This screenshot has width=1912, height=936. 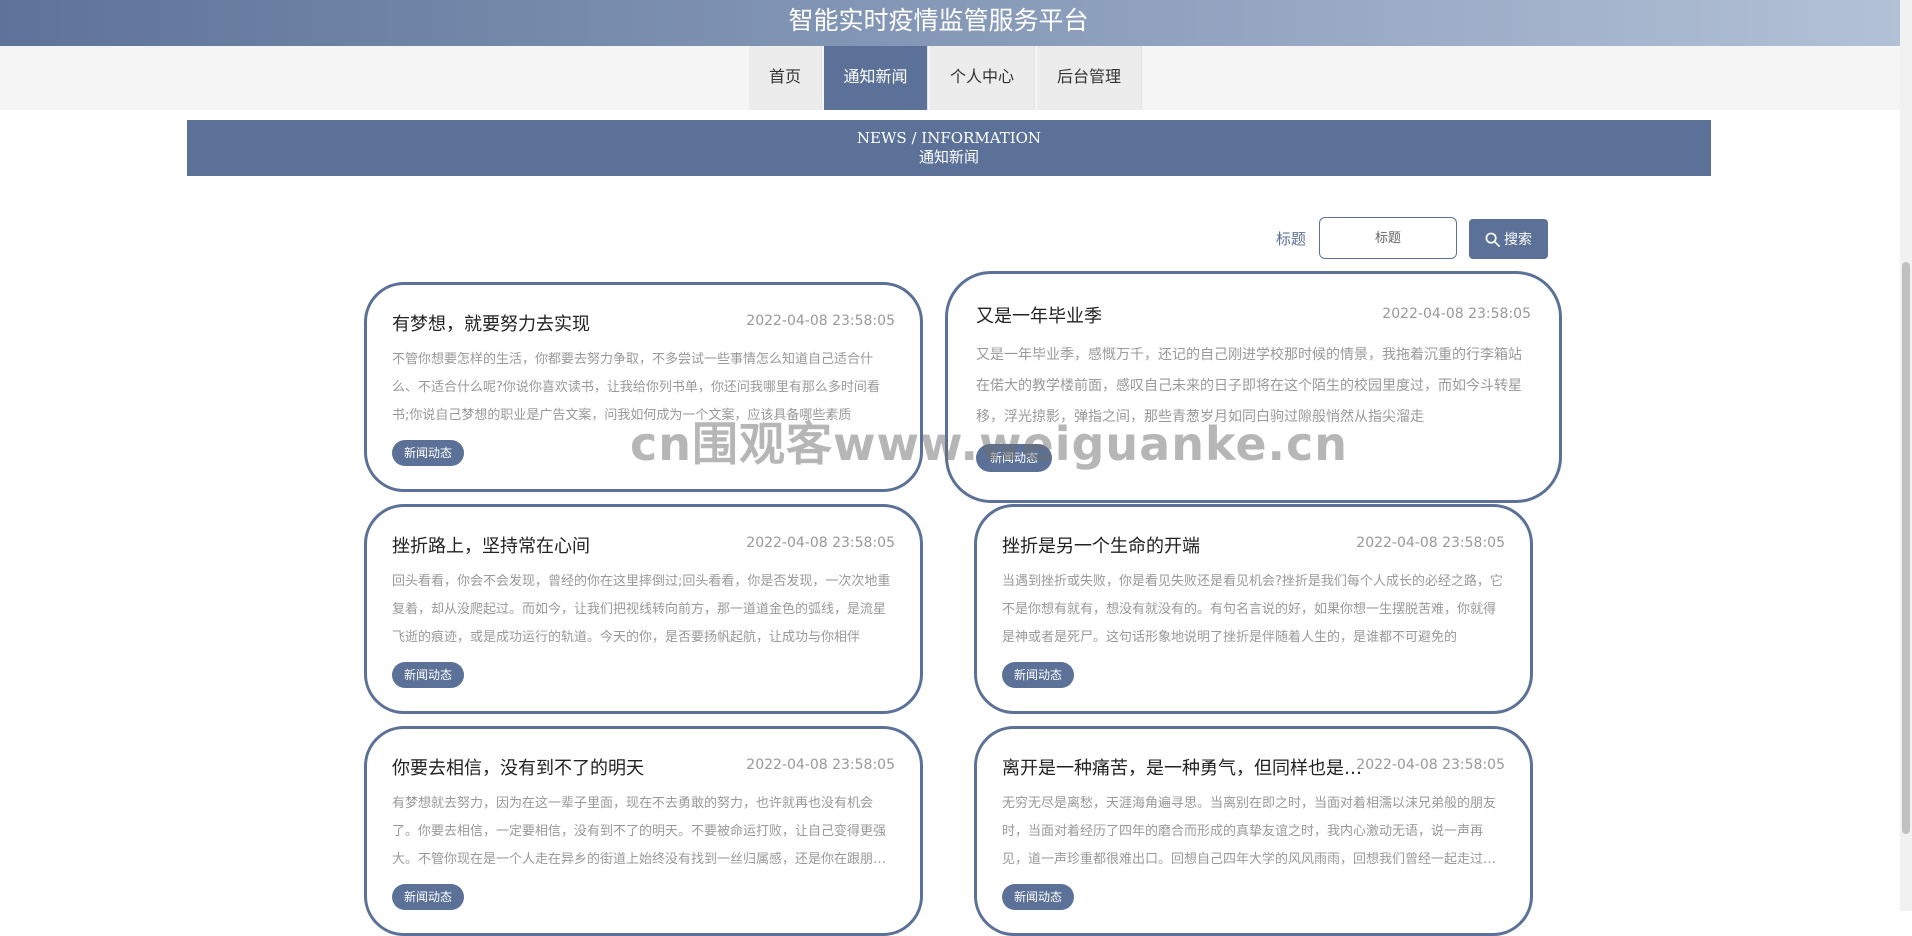 What do you see at coordinates (1182, 768) in the screenshot?
I see `news-title: 离开是一种痛苦，是一种勇气，但同样也是一个考验` at bounding box center [1182, 768].